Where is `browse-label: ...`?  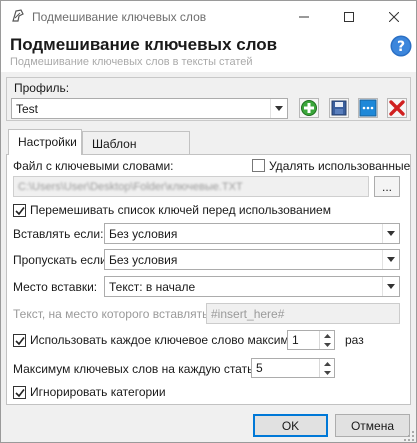 browse-label: ... is located at coordinates (386, 186).